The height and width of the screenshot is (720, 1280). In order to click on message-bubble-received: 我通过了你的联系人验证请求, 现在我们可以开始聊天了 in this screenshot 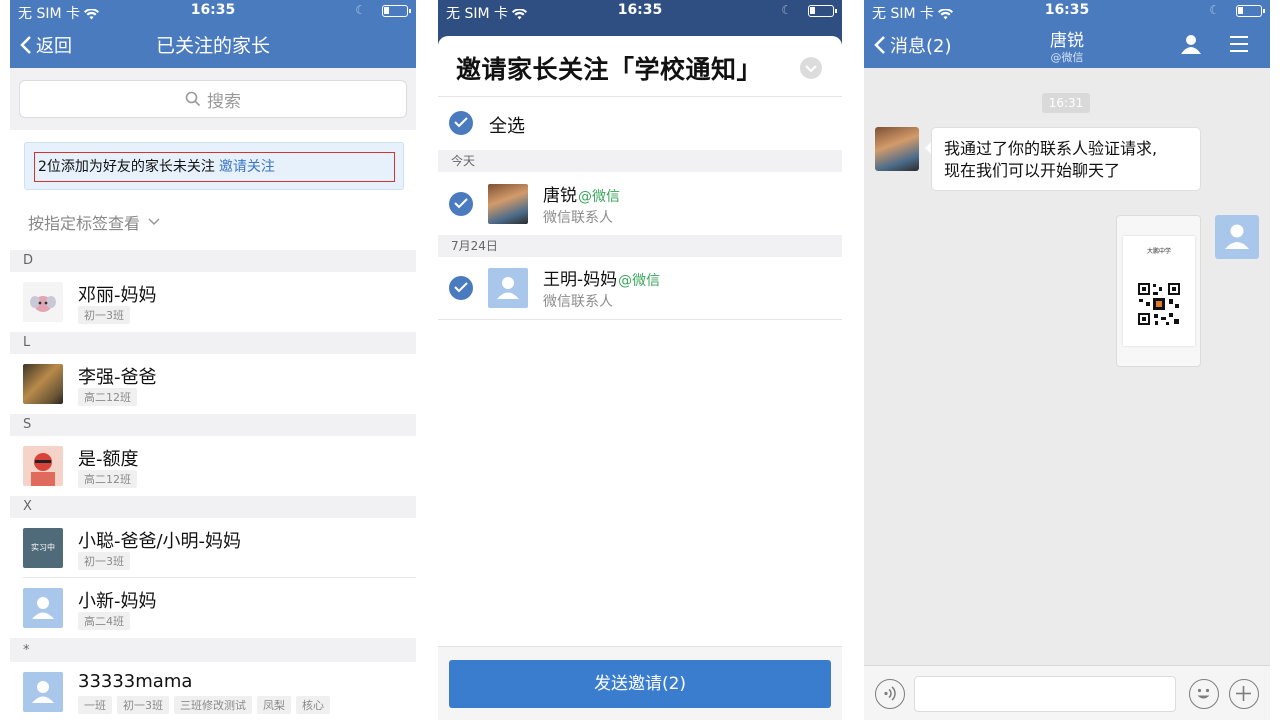, I will do `click(1063, 159)`.